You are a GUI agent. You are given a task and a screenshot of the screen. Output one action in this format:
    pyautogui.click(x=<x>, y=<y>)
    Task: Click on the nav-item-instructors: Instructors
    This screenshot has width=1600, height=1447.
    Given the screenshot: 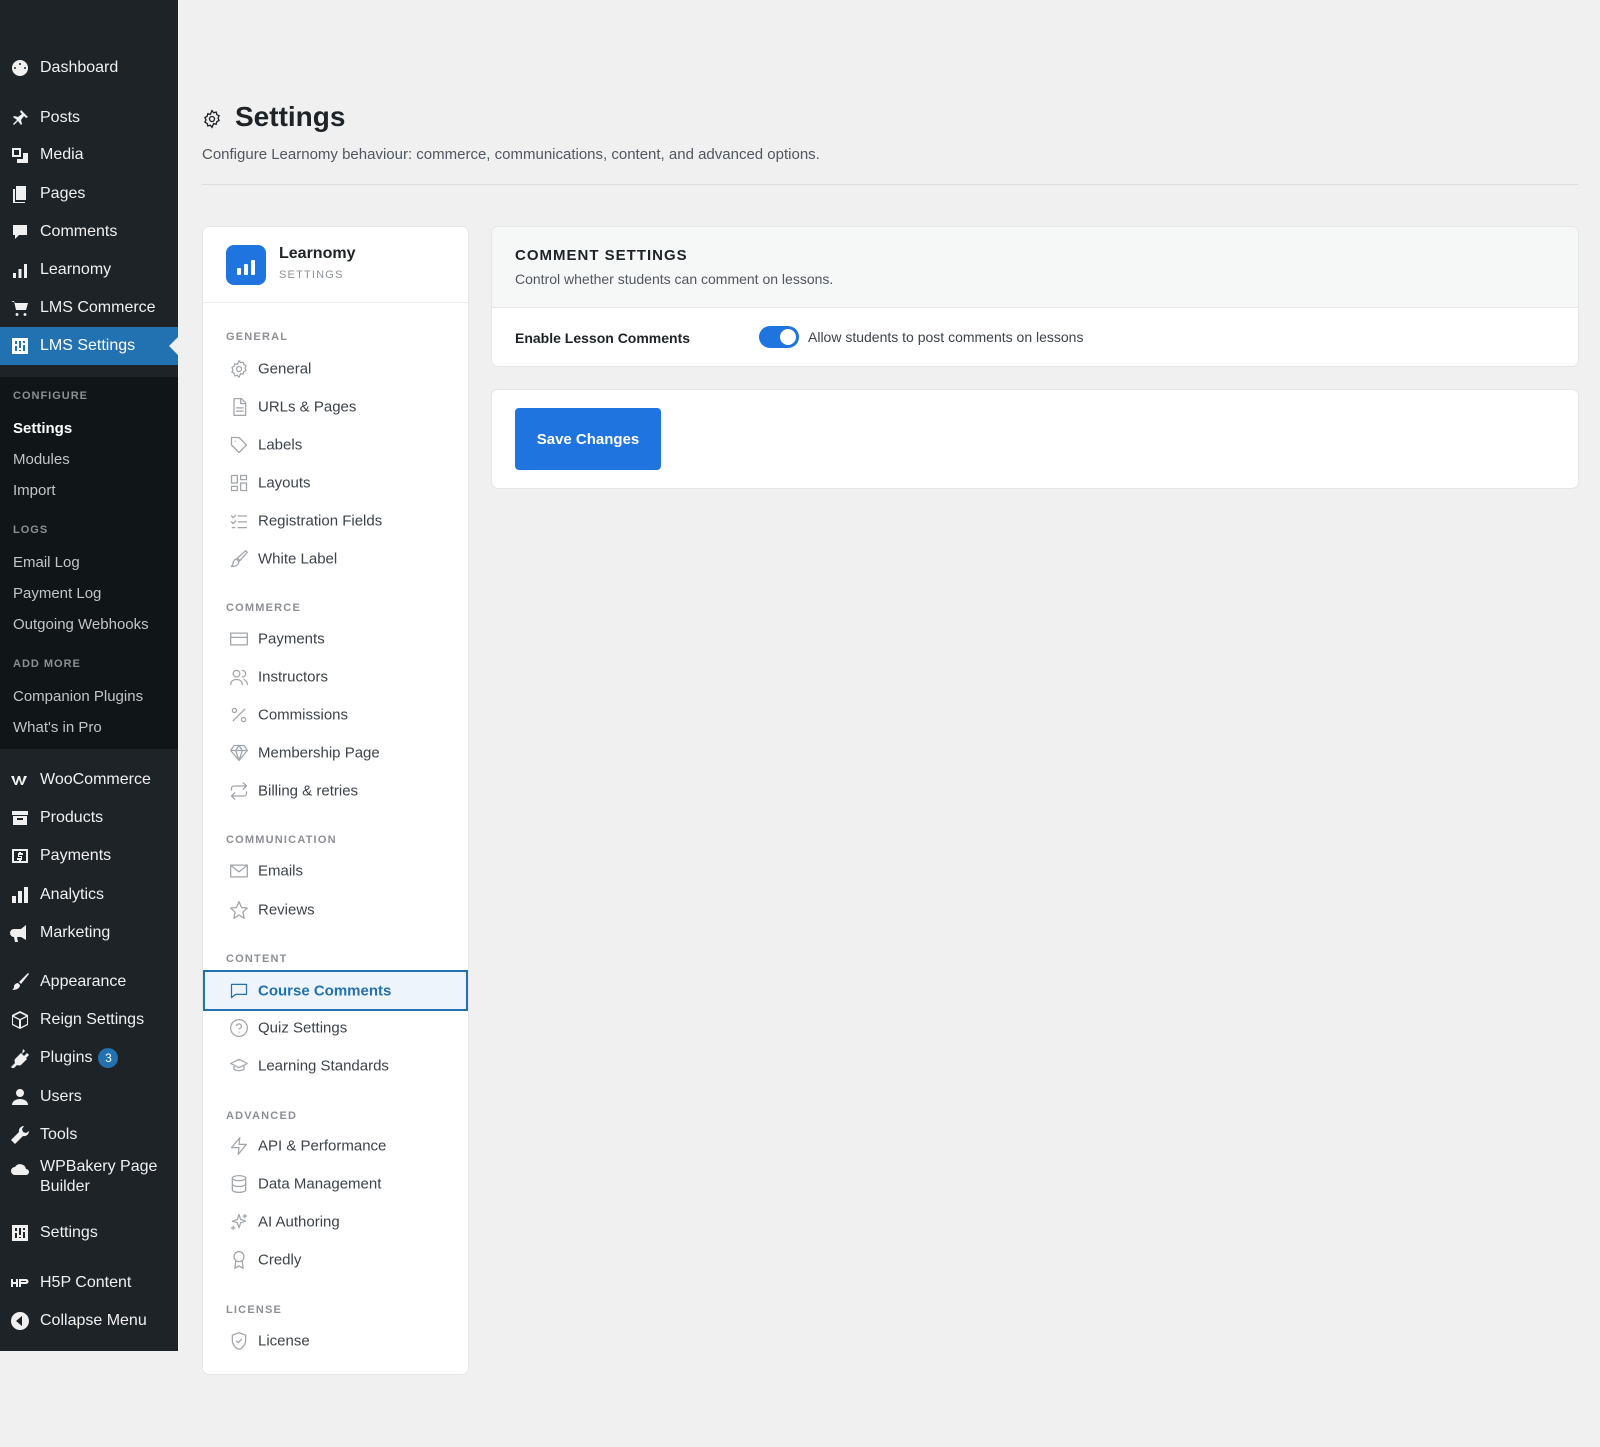 What is the action you would take?
    pyautogui.click(x=335, y=677)
    